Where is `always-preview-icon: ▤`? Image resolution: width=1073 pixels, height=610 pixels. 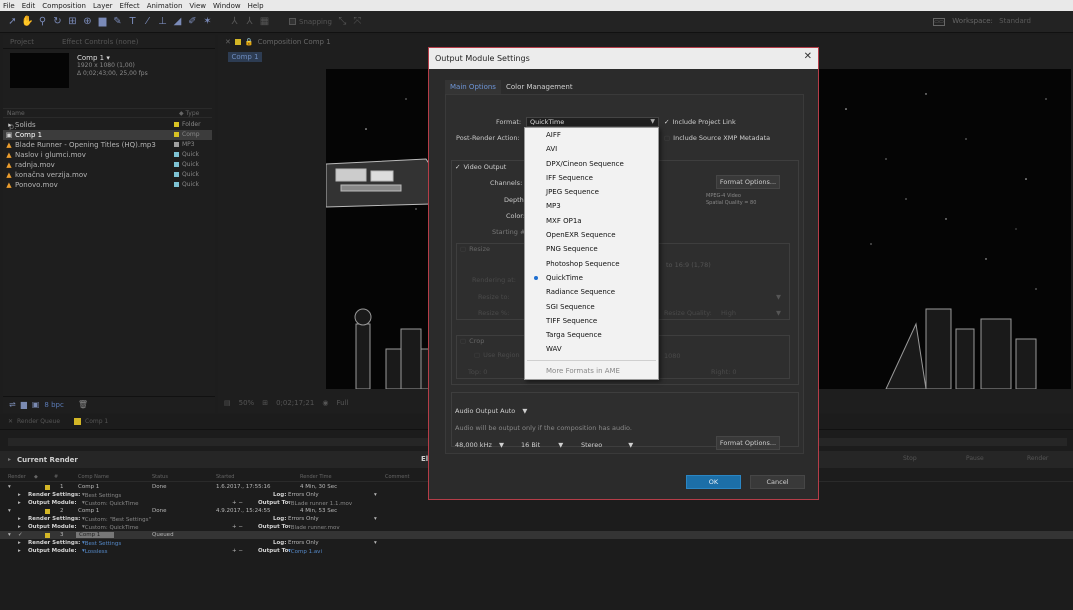 always-preview-icon: ▤ is located at coordinates (227, 403).